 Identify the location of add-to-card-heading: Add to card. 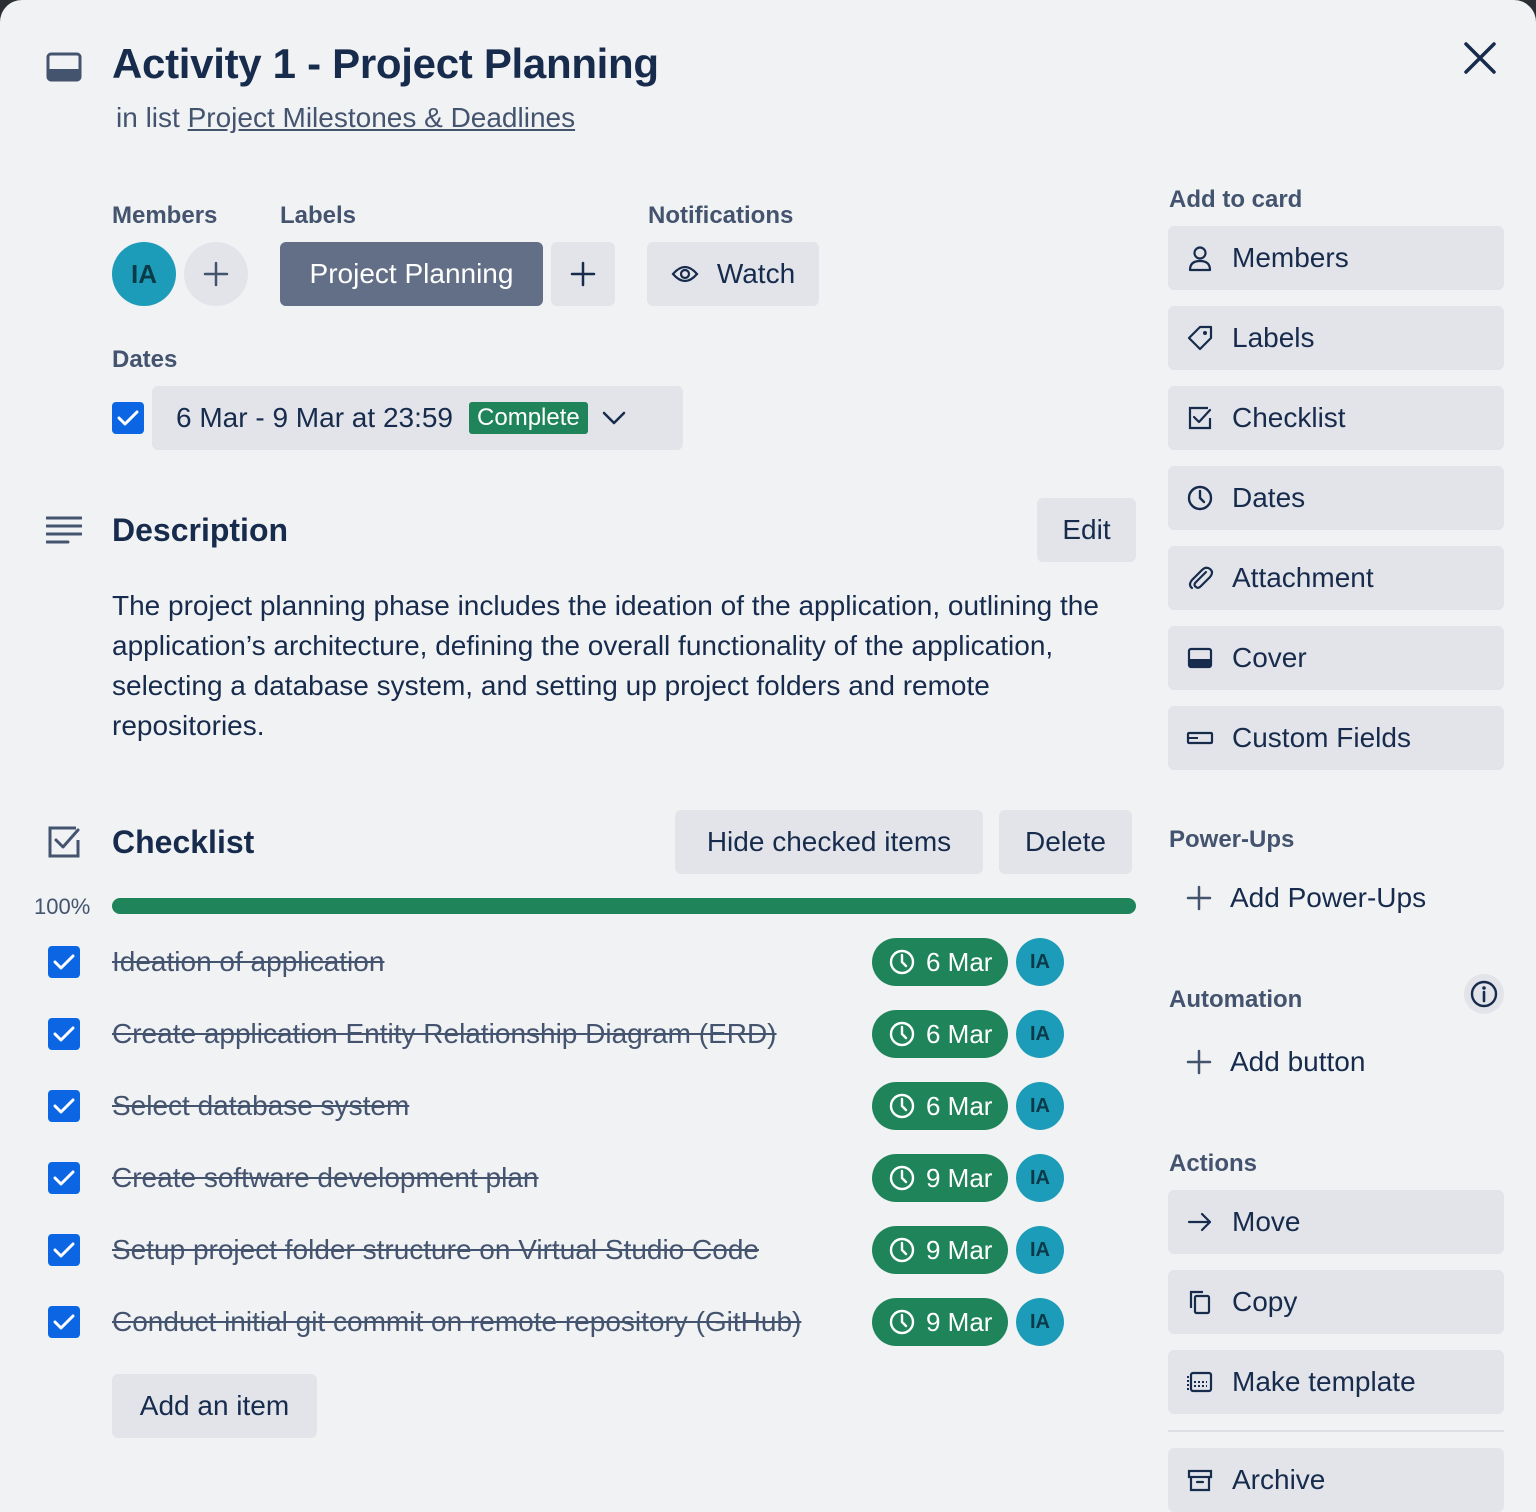
(1236, 199).